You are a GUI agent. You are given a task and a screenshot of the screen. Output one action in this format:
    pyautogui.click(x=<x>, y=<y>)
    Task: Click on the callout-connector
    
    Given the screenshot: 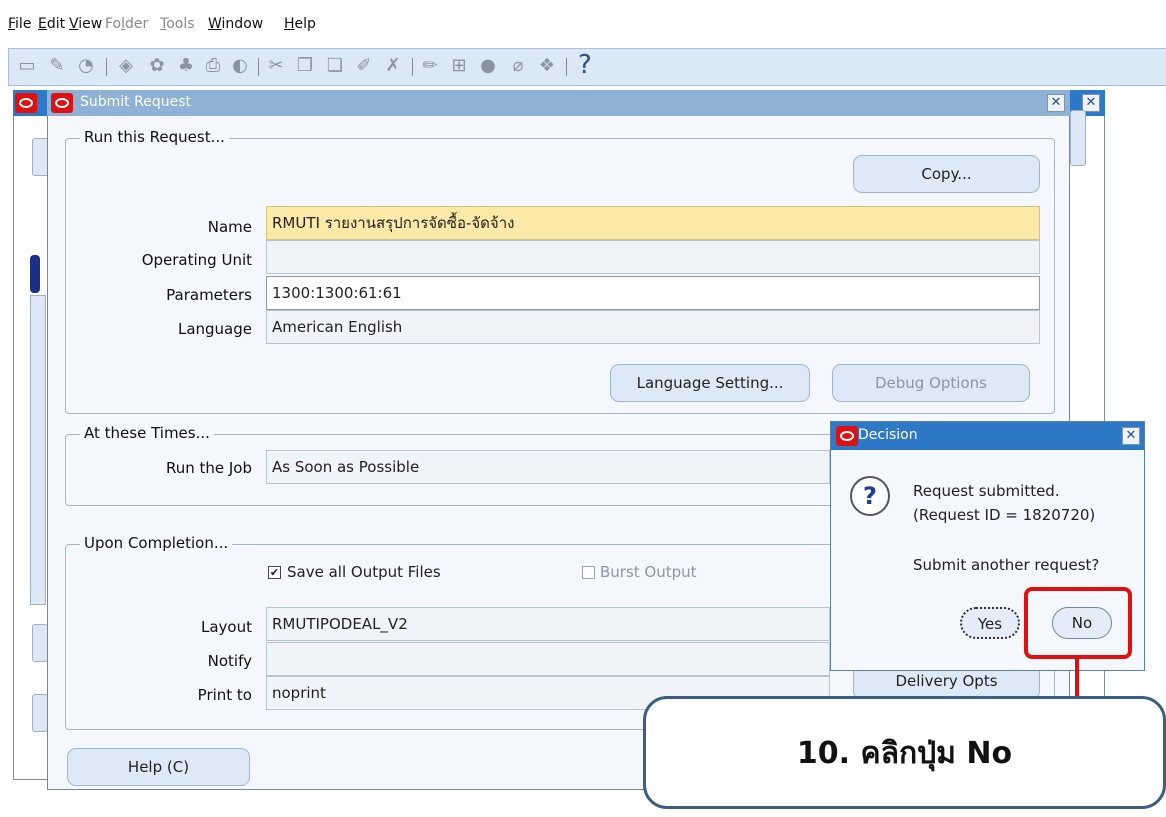 What is the action you would take?
    pyautogui.click(x=1077, y=679)
    